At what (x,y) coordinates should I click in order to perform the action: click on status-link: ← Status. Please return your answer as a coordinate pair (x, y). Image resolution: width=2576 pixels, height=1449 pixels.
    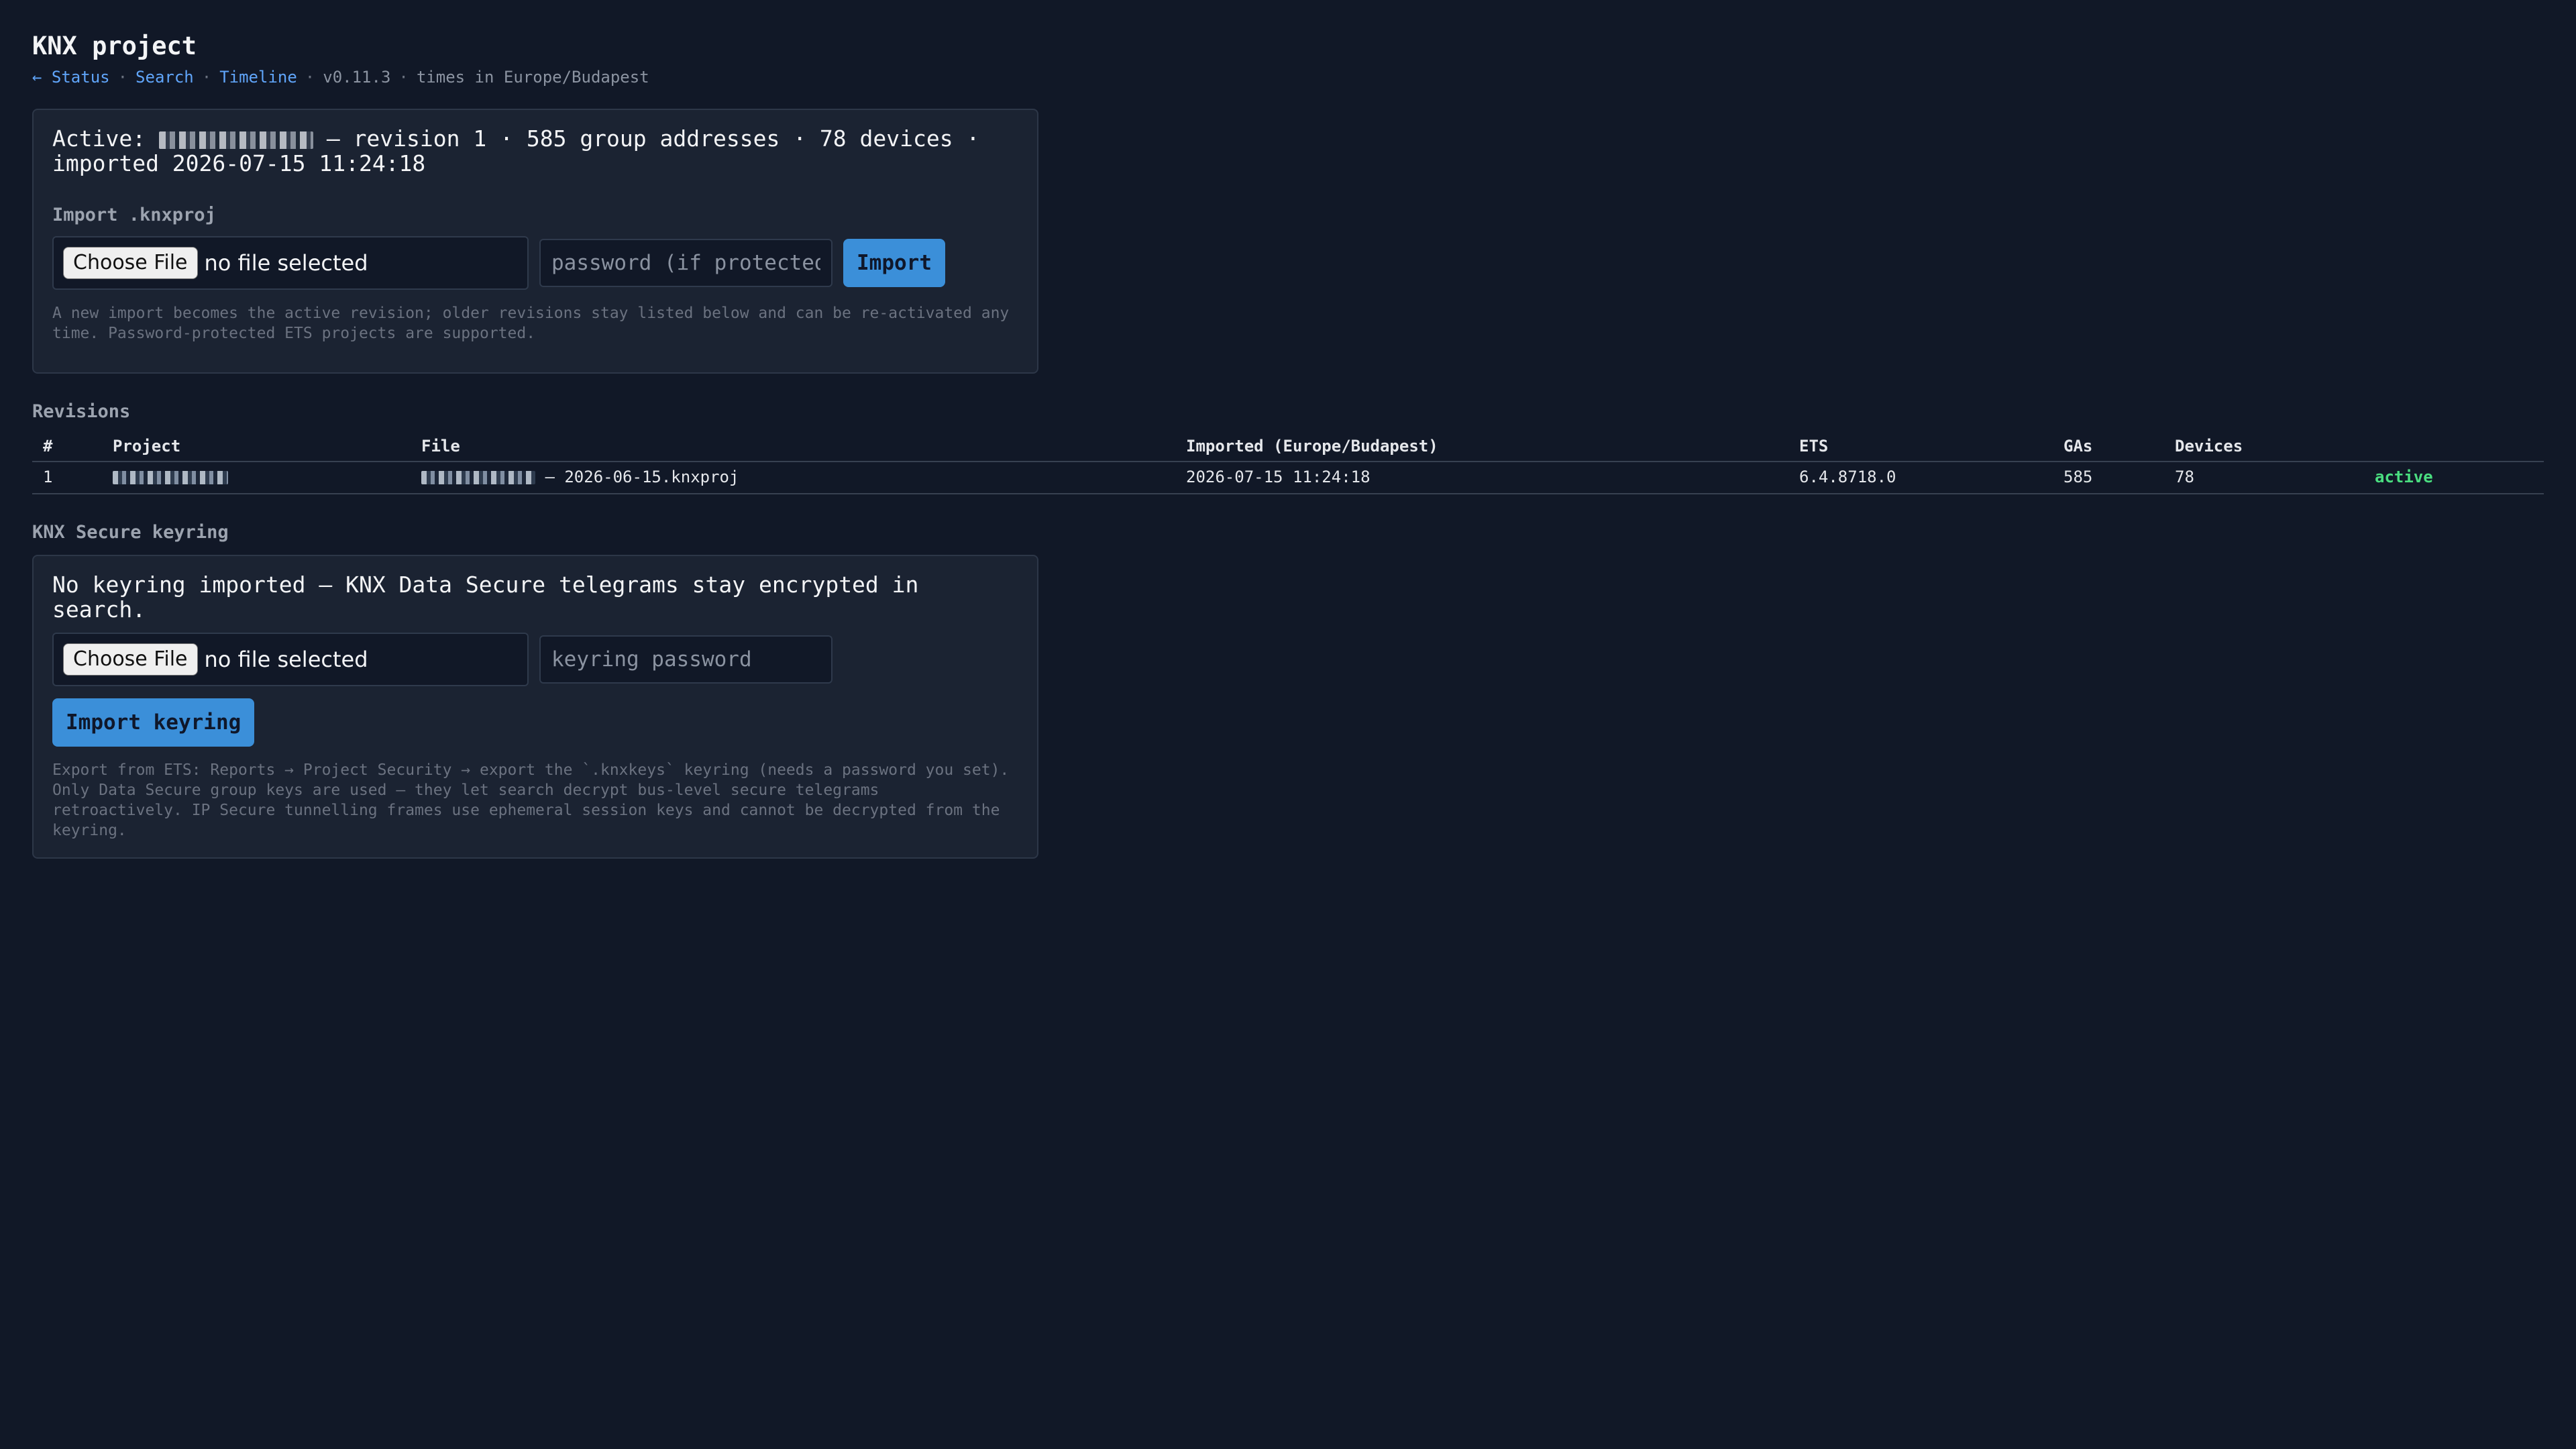
    Looking at the image, I should click on (71, 77).